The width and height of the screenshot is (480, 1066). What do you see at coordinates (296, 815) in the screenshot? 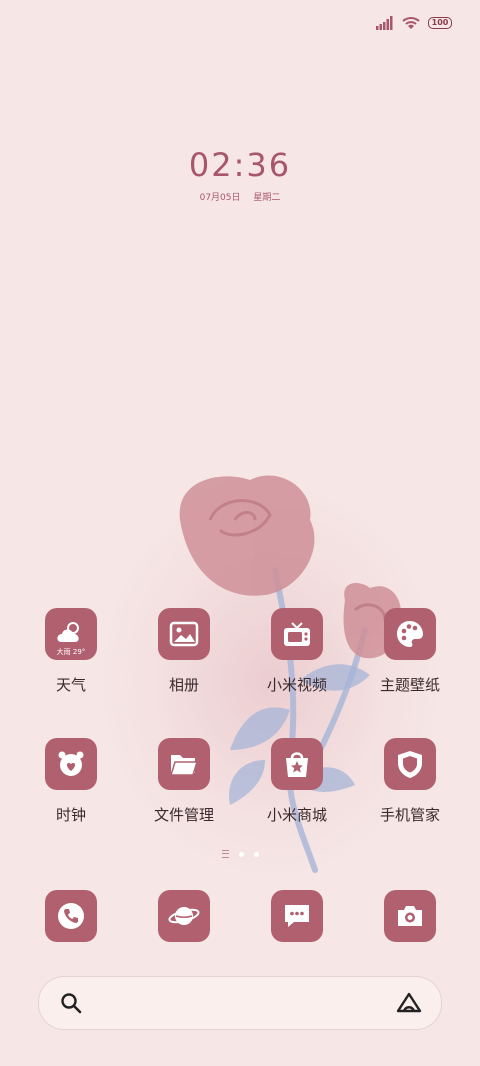
I see `app-label: 小米商城` at bounding box center [296, 815].